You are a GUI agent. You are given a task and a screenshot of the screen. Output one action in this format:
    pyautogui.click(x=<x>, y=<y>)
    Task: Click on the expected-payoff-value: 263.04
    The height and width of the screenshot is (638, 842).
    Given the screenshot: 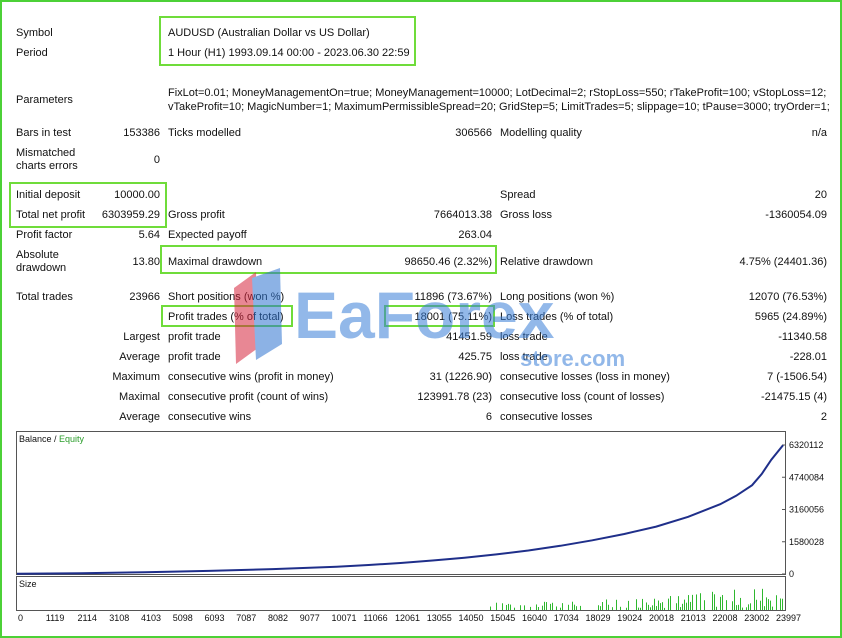 What is the action you would take?
    pyautogui.click(x=475, y=235)
    